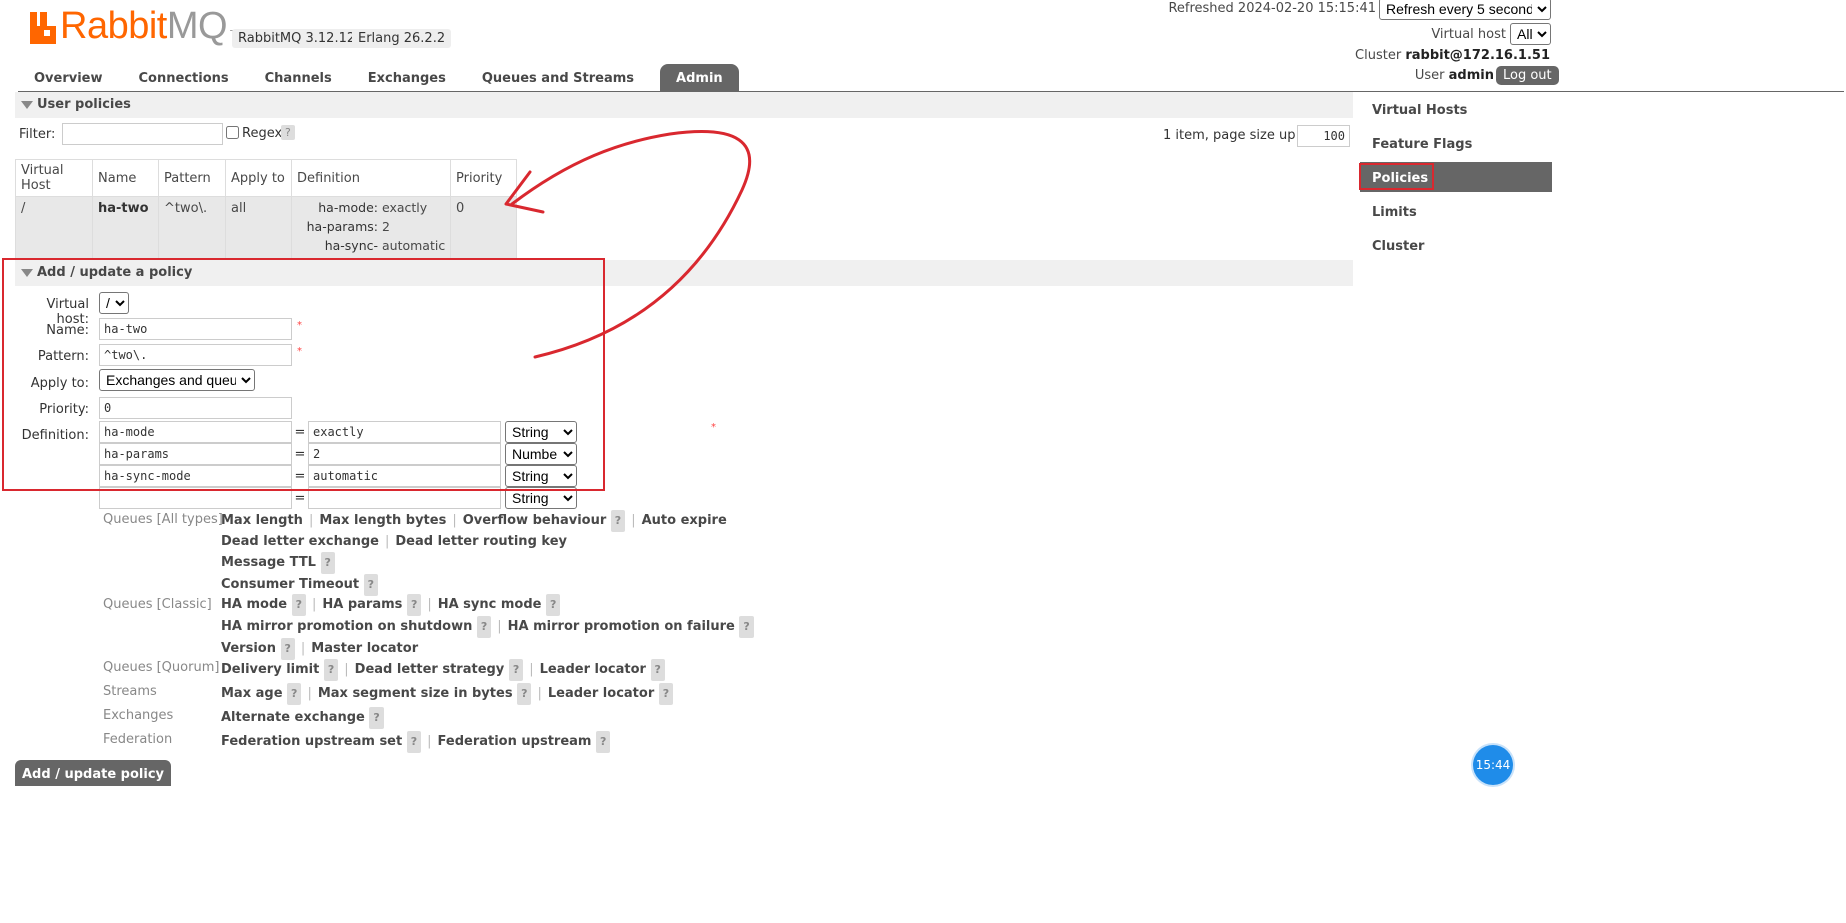 The width and height of the screenshot is (1846, 923). What do you see at coordinates (288, 132) in the screenshot?
I see `regex-help-button: ?` at bounding box center [288, 132].